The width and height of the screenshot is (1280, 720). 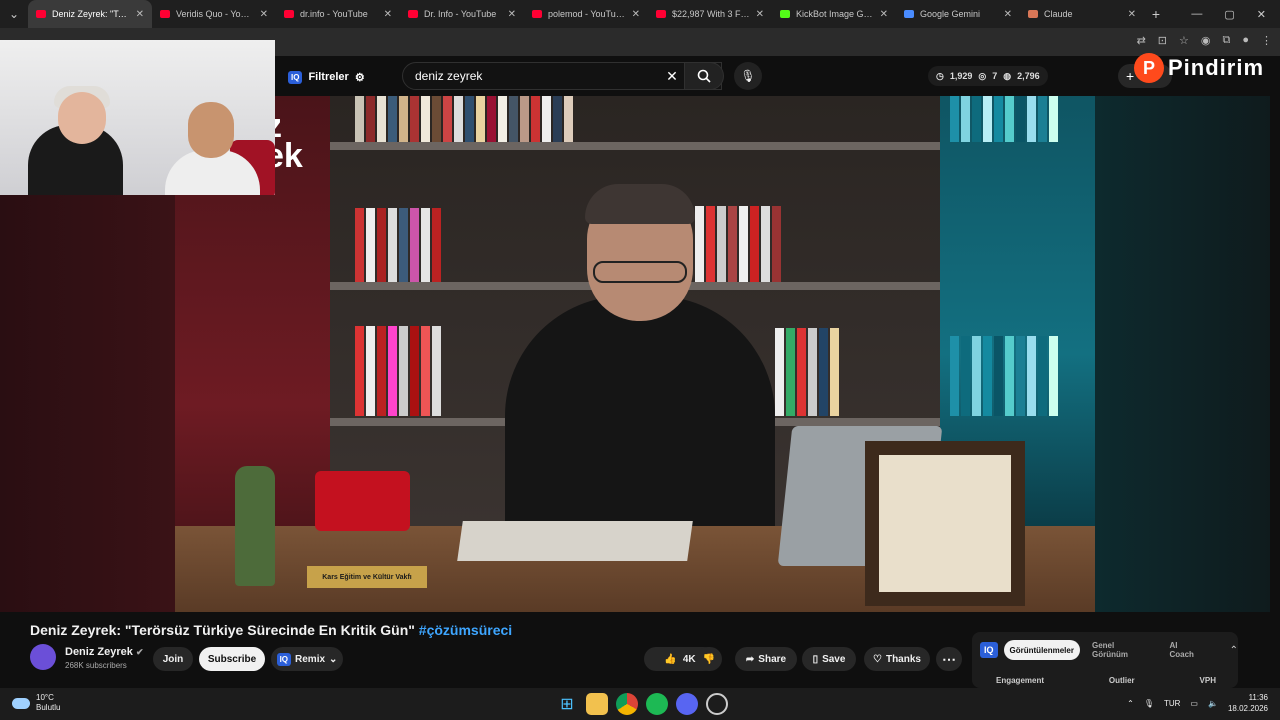 I want to click on channel-avatar, so click(x=43, y=657).